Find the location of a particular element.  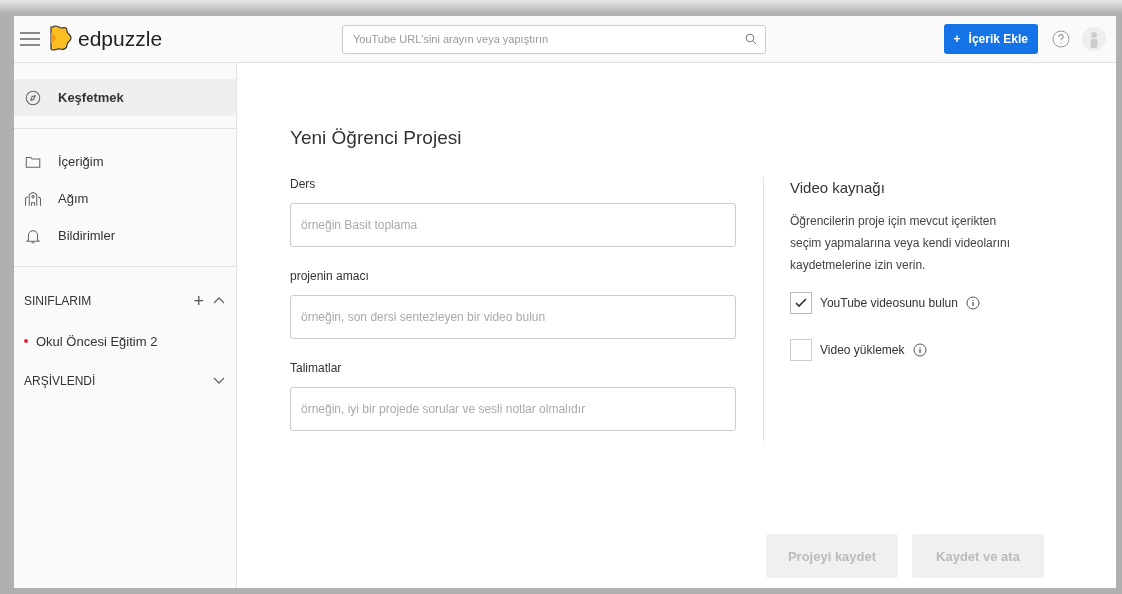

help-icon is located at coordinates (1061, 39).